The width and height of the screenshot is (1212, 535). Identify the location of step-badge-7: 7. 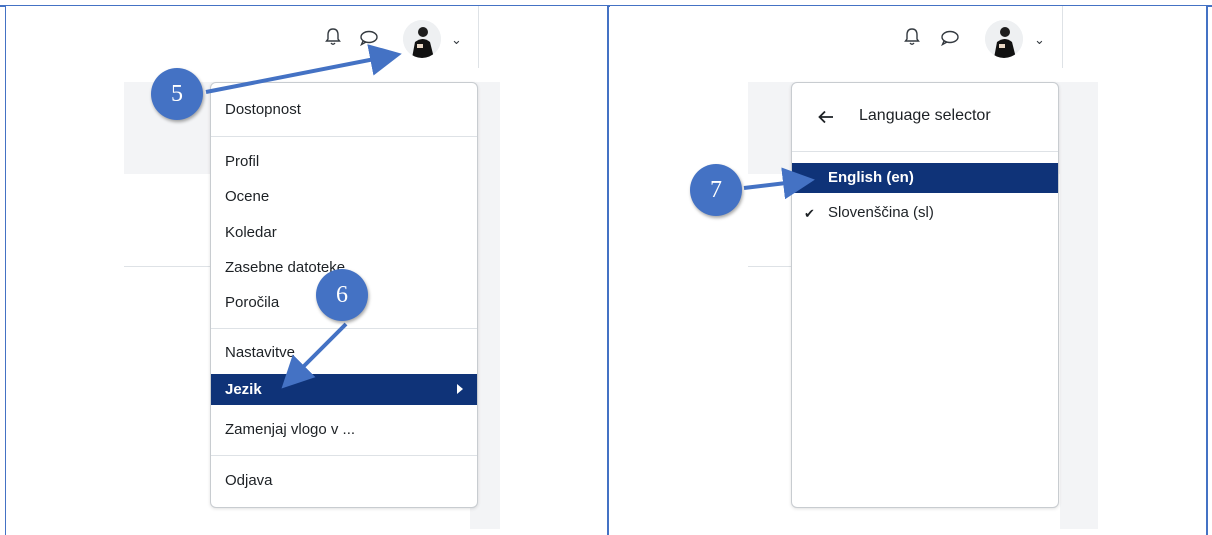
(716, 190).